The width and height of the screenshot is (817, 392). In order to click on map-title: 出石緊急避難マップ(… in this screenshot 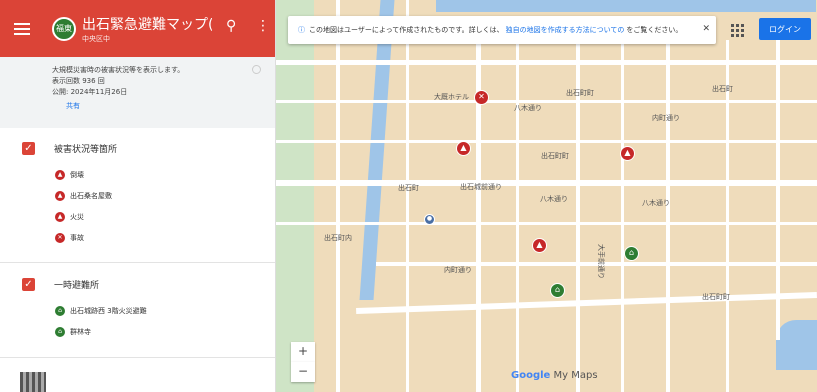, I will do `click(147, 24)`.